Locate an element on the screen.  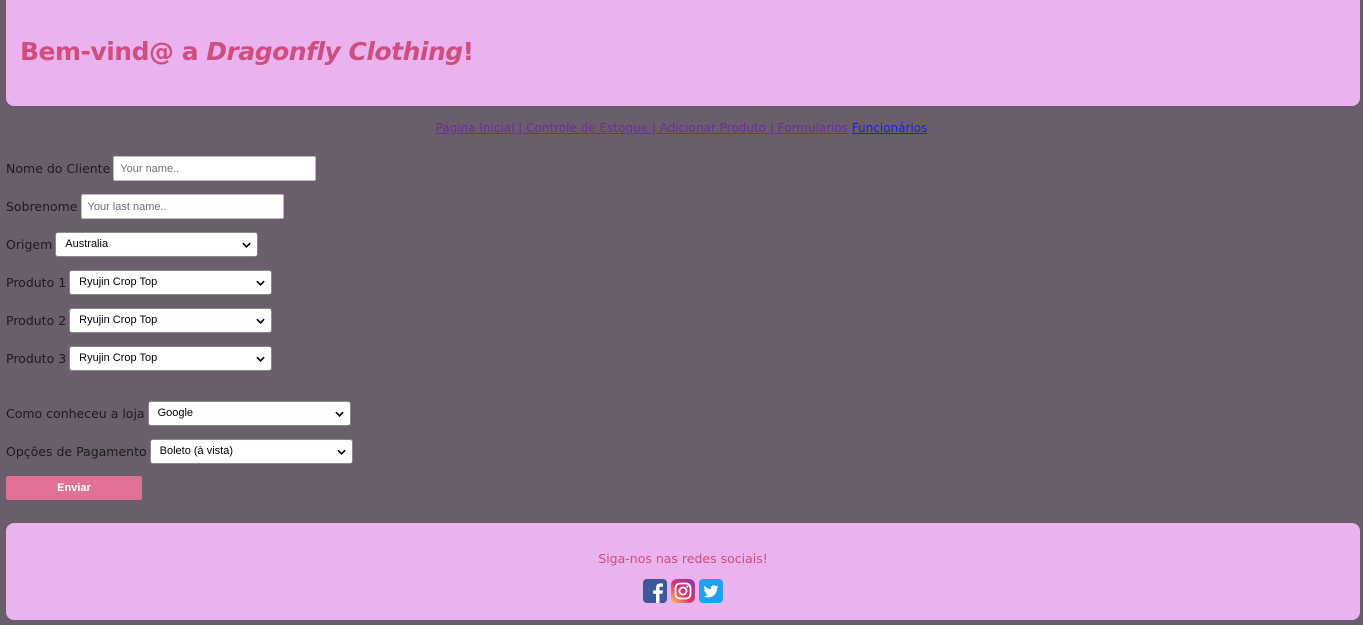
first-name-row: Nome do Cliente is located at coordinates (161, 168).